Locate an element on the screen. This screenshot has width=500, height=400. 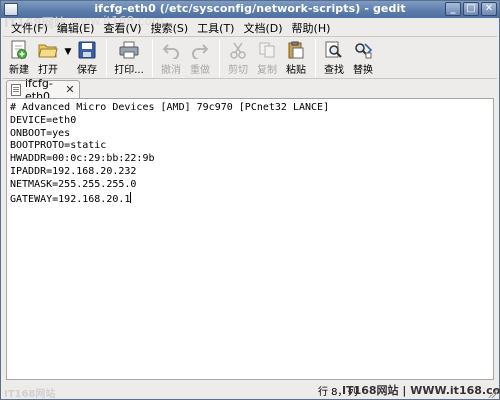
editor-line: IPADDR=192.168.20.232 is located at coordinates (73, 171).